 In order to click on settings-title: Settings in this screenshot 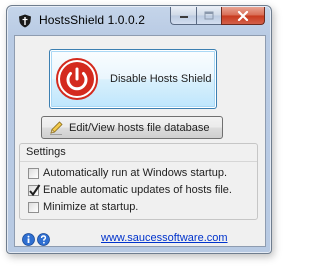, I will do `click(46, 152)`.